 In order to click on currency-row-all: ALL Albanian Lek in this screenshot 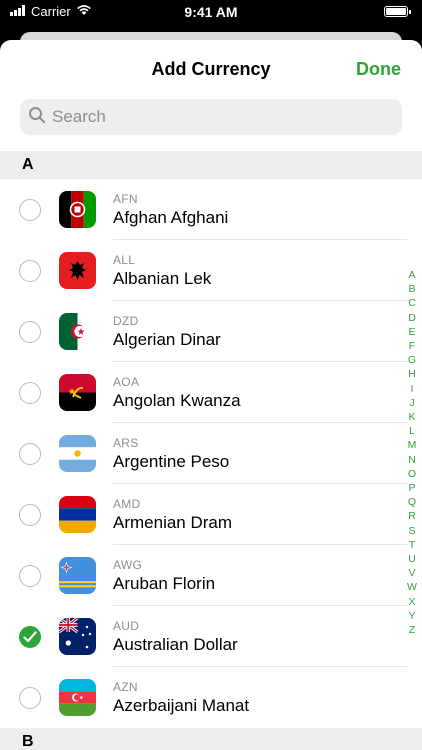, I will do `click(211, 270)`.